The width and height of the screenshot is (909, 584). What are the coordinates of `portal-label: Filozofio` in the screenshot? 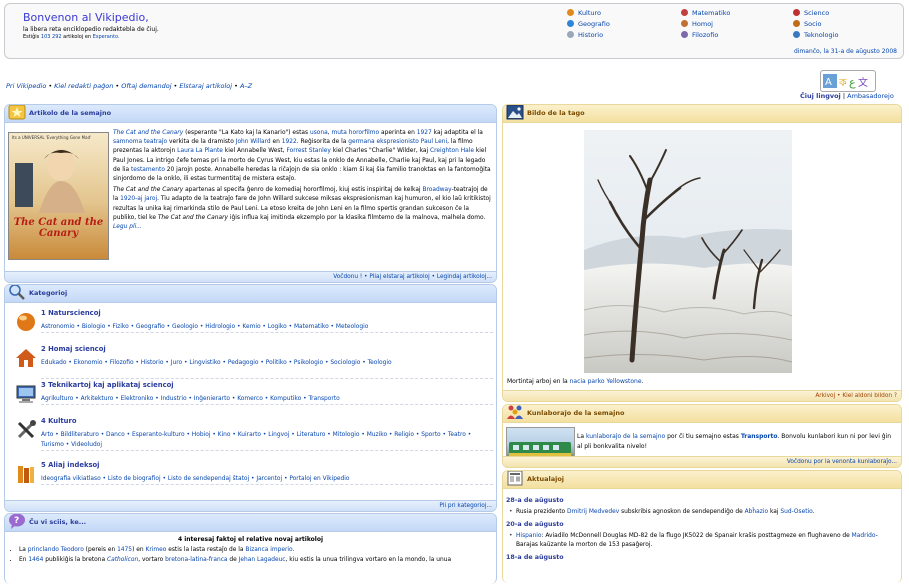 It's located at (705, 35).